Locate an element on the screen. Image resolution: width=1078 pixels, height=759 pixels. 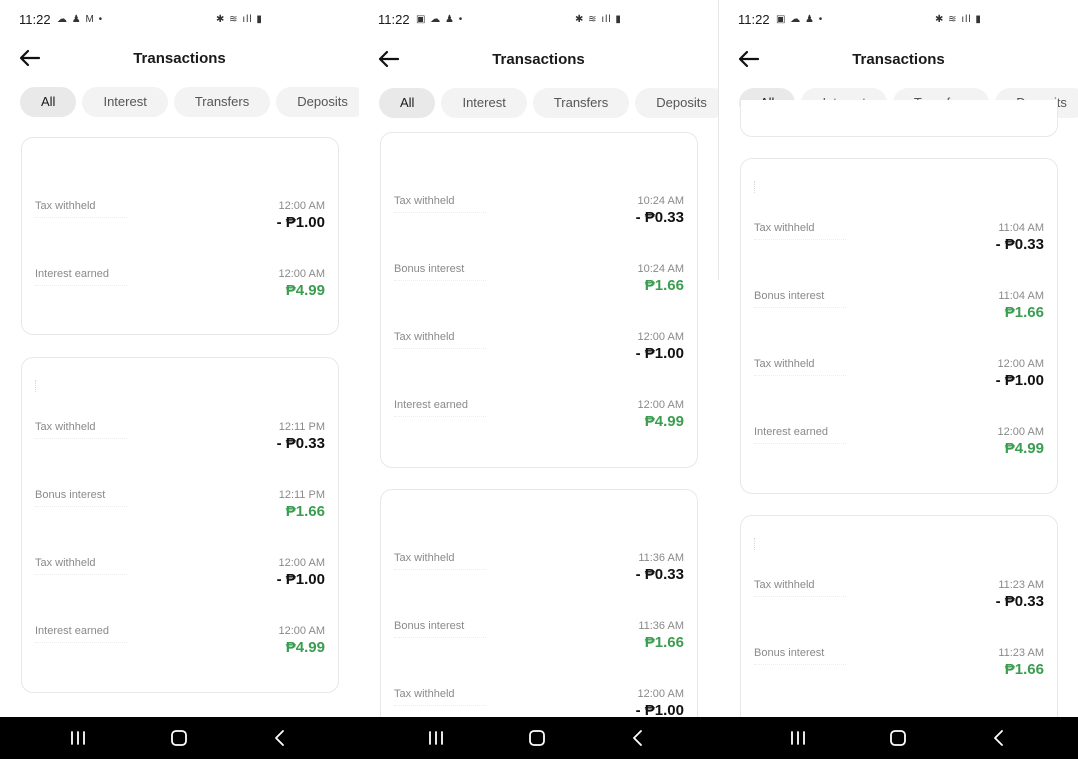
transaction-row: Tax withheld 11:04 AM - ₱0.33 is located at coordinates (899, 246).